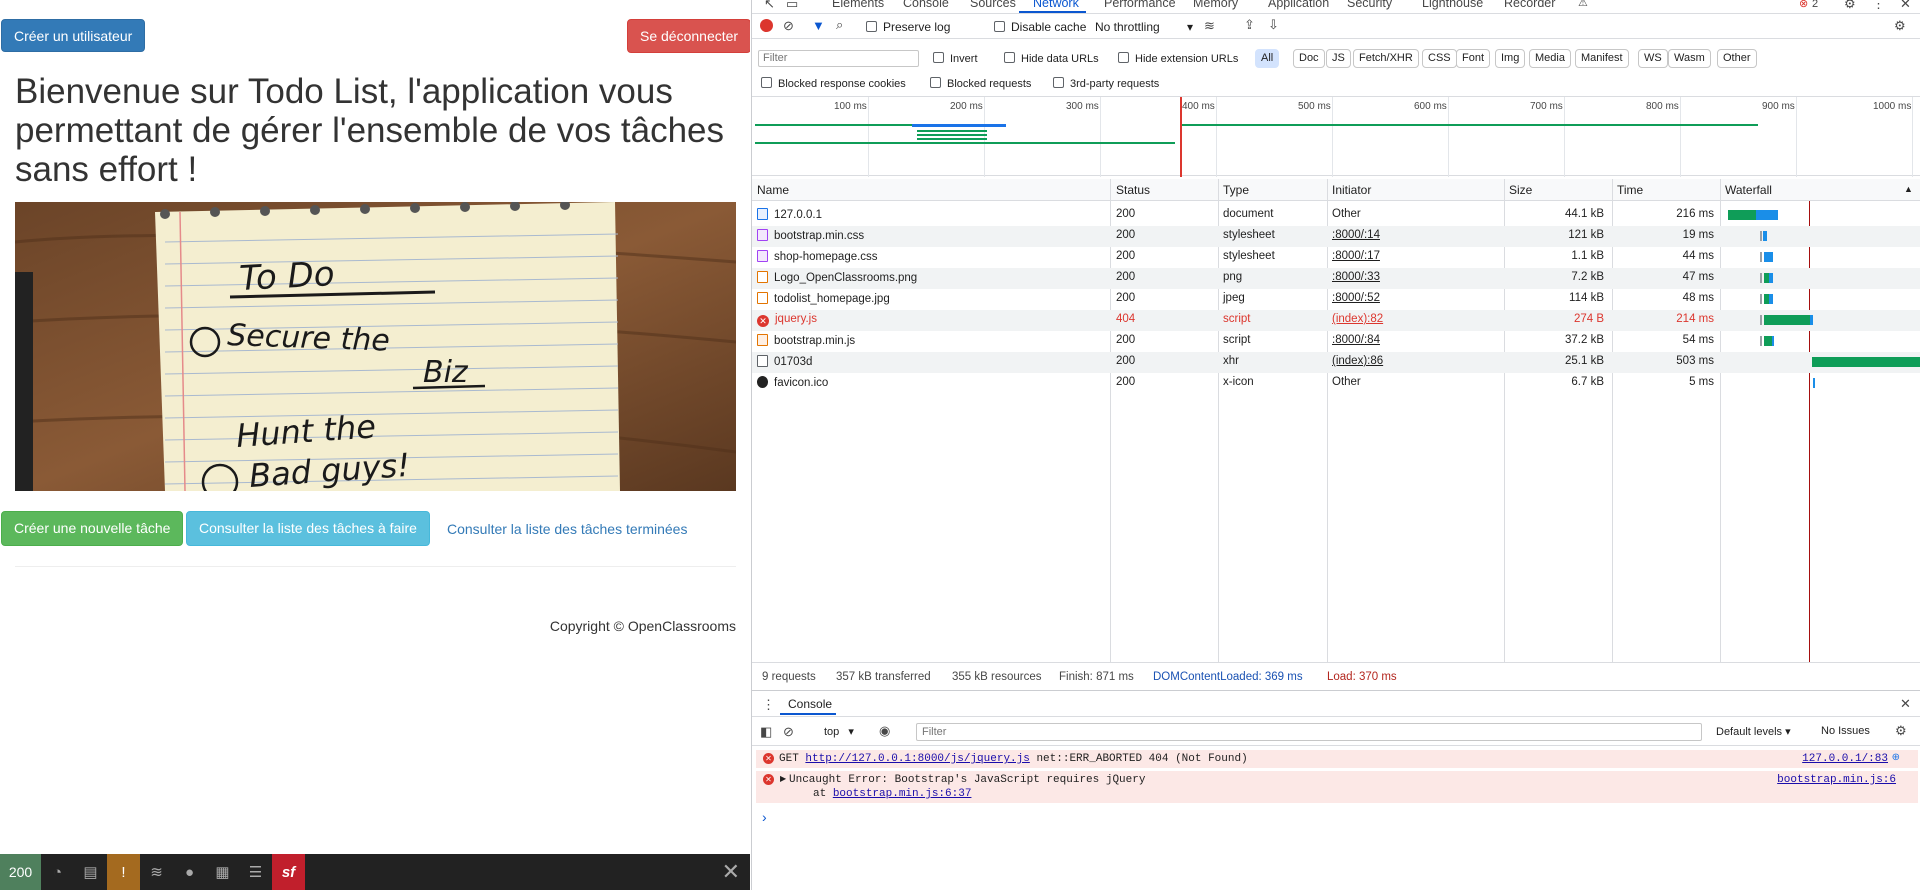  What do you see at coordinates (926, 5) in the screenshot?
I see `tab-console: Console` at bounding box center [926, 5].